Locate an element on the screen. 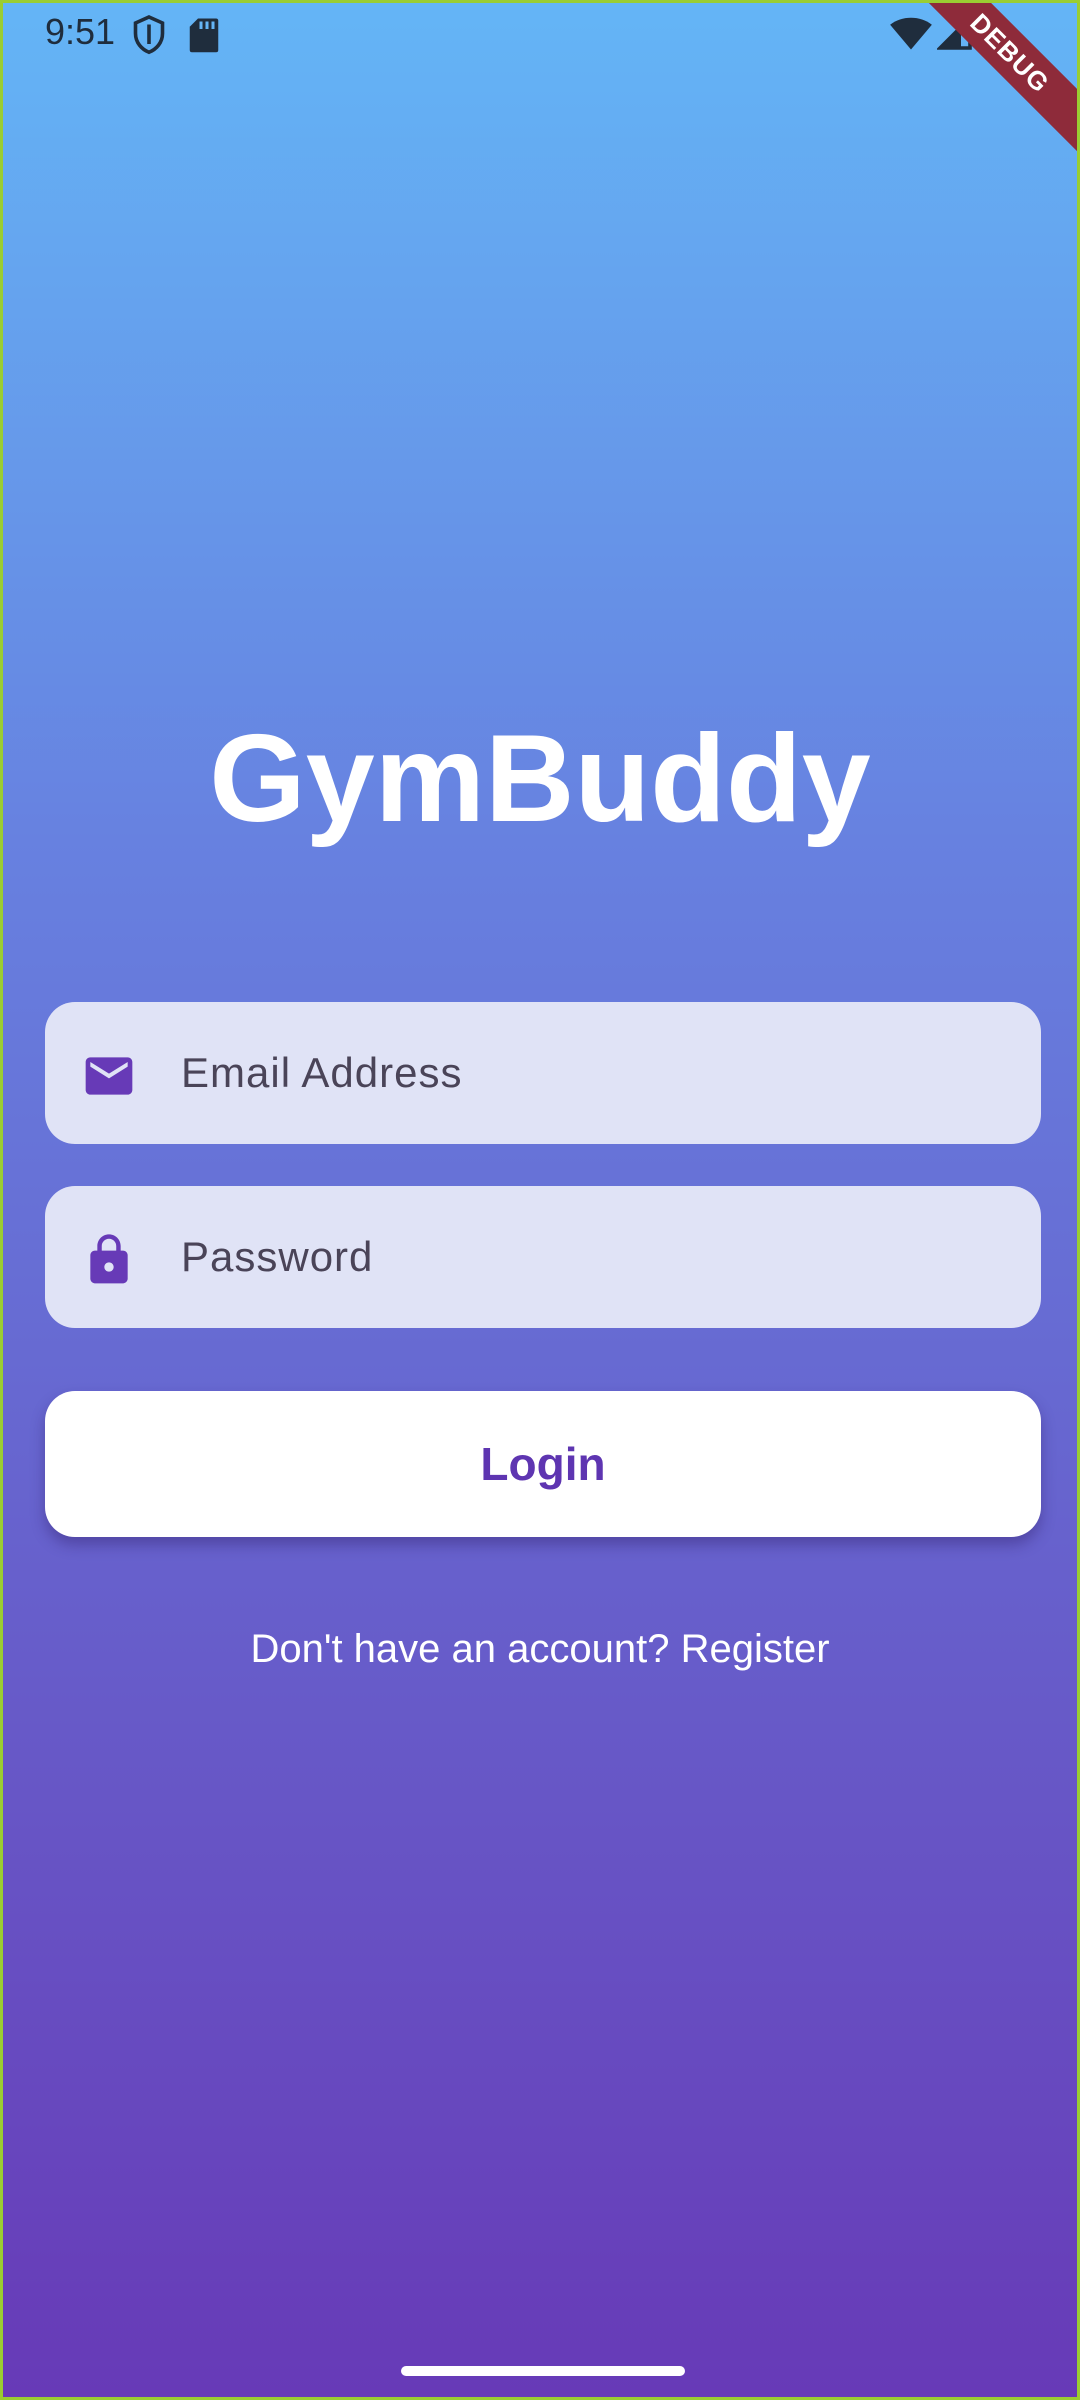 The width and height of the screenshot is (1080, 2400). email-input is located at coordinates (591, 1073).